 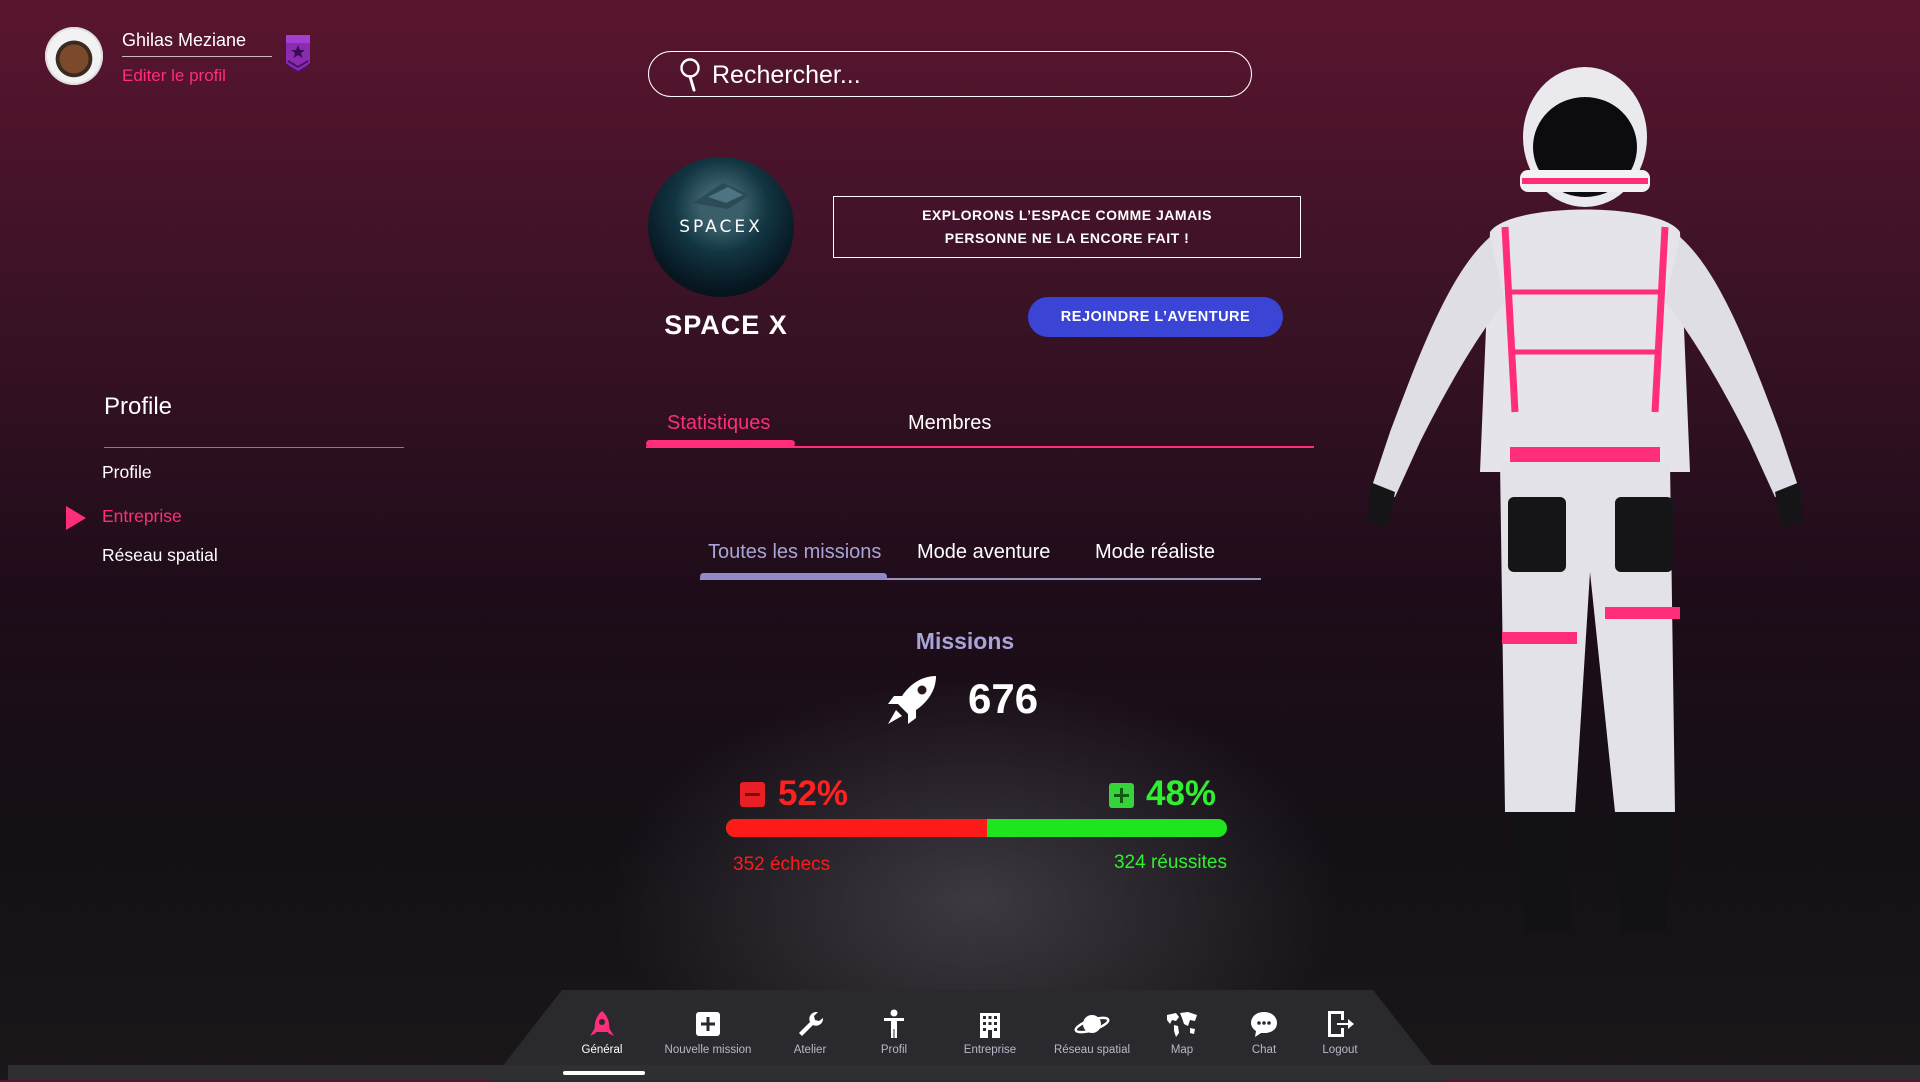 I want to click on bottom-strip, so click(x=964, y=1072).